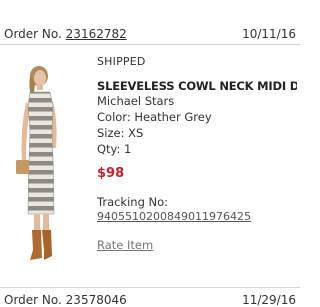 The image size is (320, 307). Describe the element at coordinates (36, 163) in the screenshot. I see `model-in-striped-dress-image` at that location.